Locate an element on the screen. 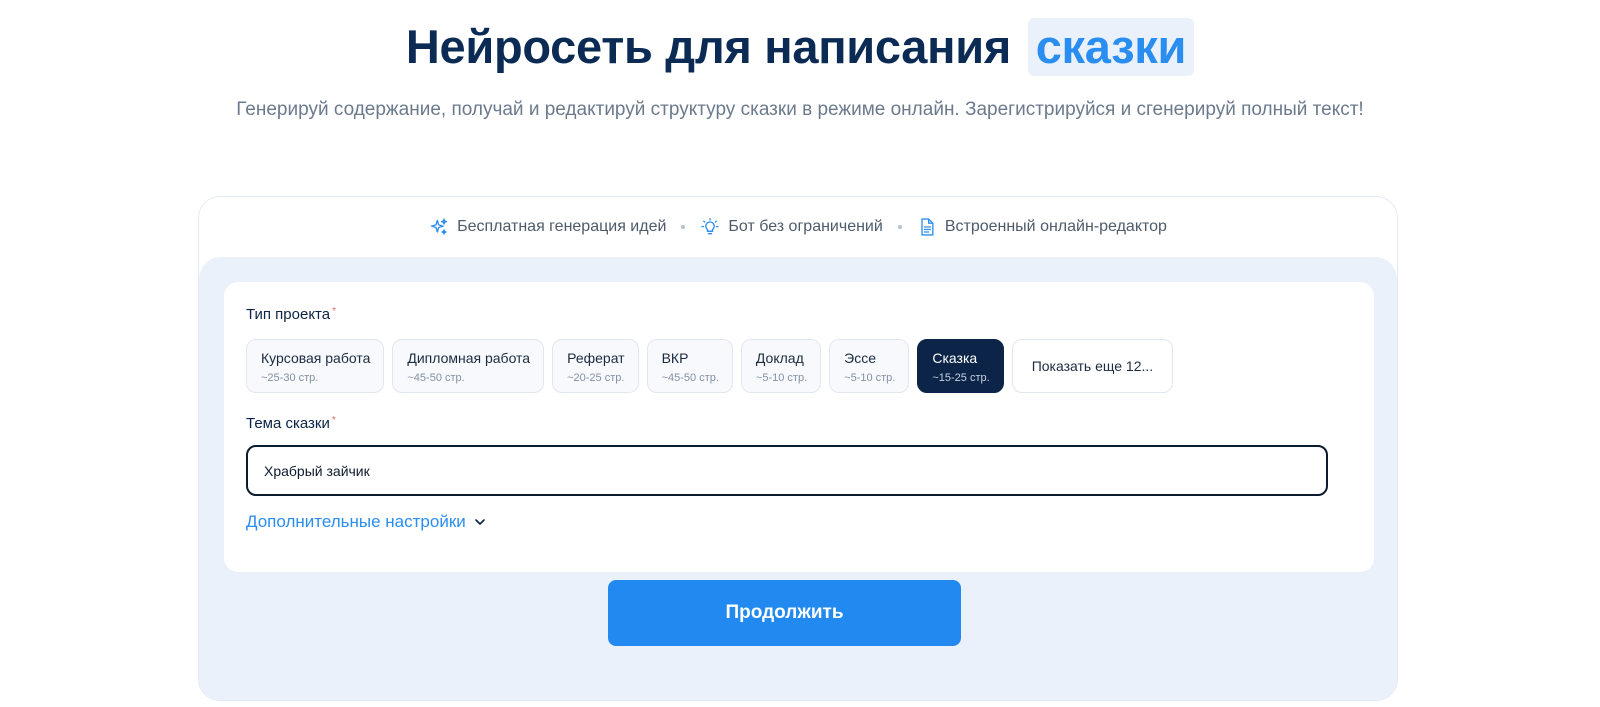  feature-label: Встроенный онлайн-редактор is located at coordinates (1055, 226).